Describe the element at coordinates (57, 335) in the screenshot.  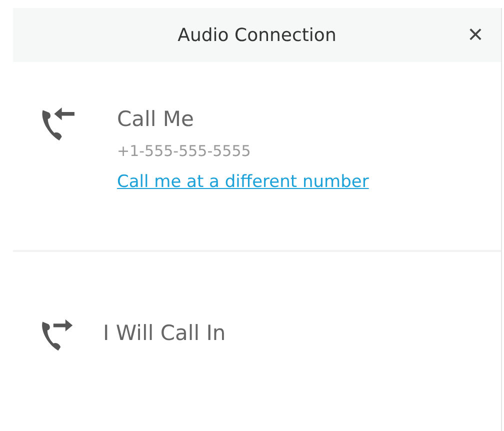
I see `outgoing-call-icon` at that location.